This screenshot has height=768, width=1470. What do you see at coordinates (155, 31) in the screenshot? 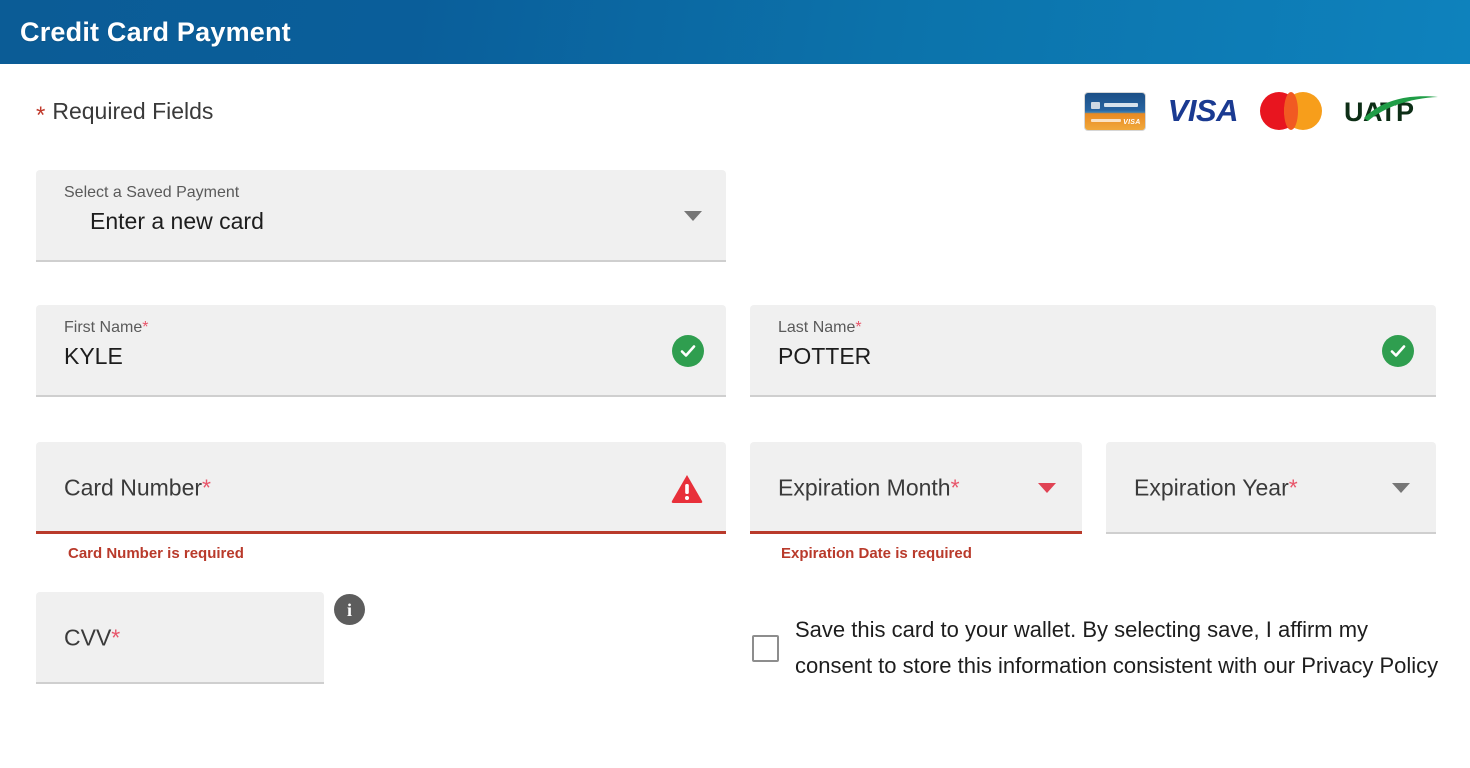
I see `page-title: Credit Card Payment` at bounding box center [155, 31].